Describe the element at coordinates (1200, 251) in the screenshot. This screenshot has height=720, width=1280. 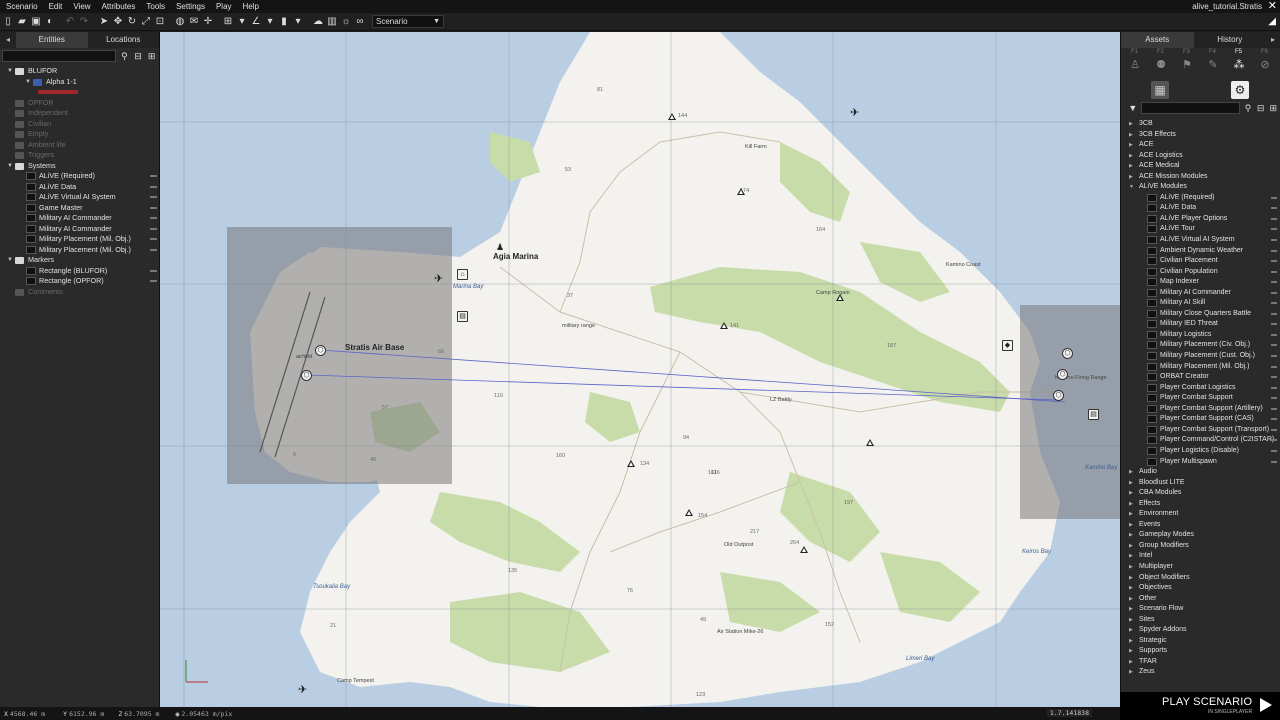
I see `asset-module-row: Ambient Dynamic Weather` at that location.